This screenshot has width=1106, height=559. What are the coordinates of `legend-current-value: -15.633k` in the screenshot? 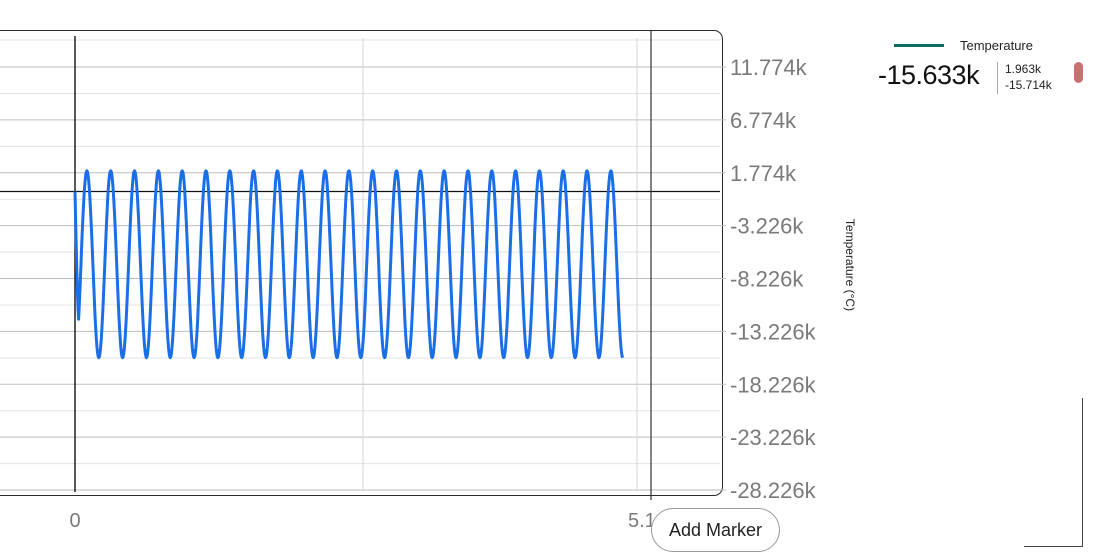 It's located at (929, 75).